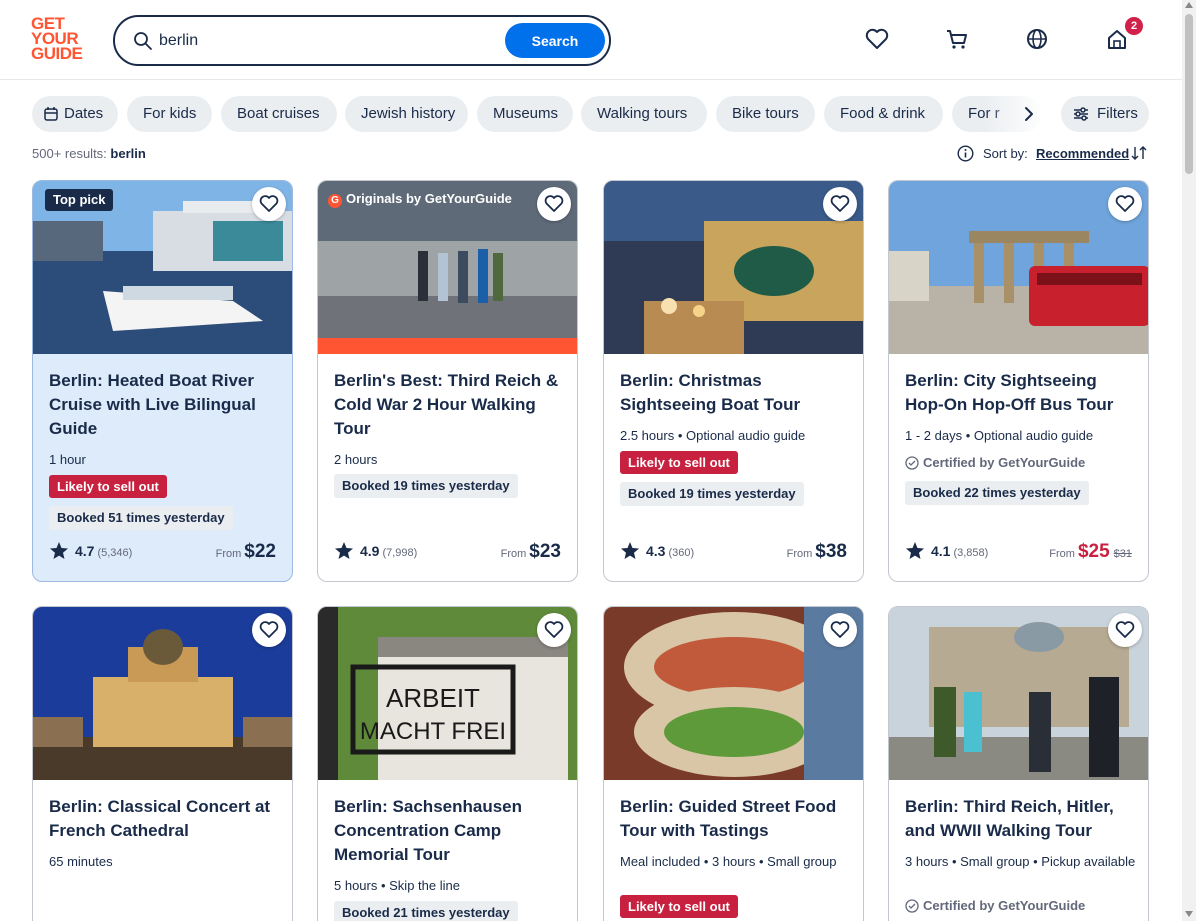 The width and height of the screenshot is (1196, 921). Describe the element at coordinates (912, 463) in the screenshot. I see `check-badge-icon` at that location.